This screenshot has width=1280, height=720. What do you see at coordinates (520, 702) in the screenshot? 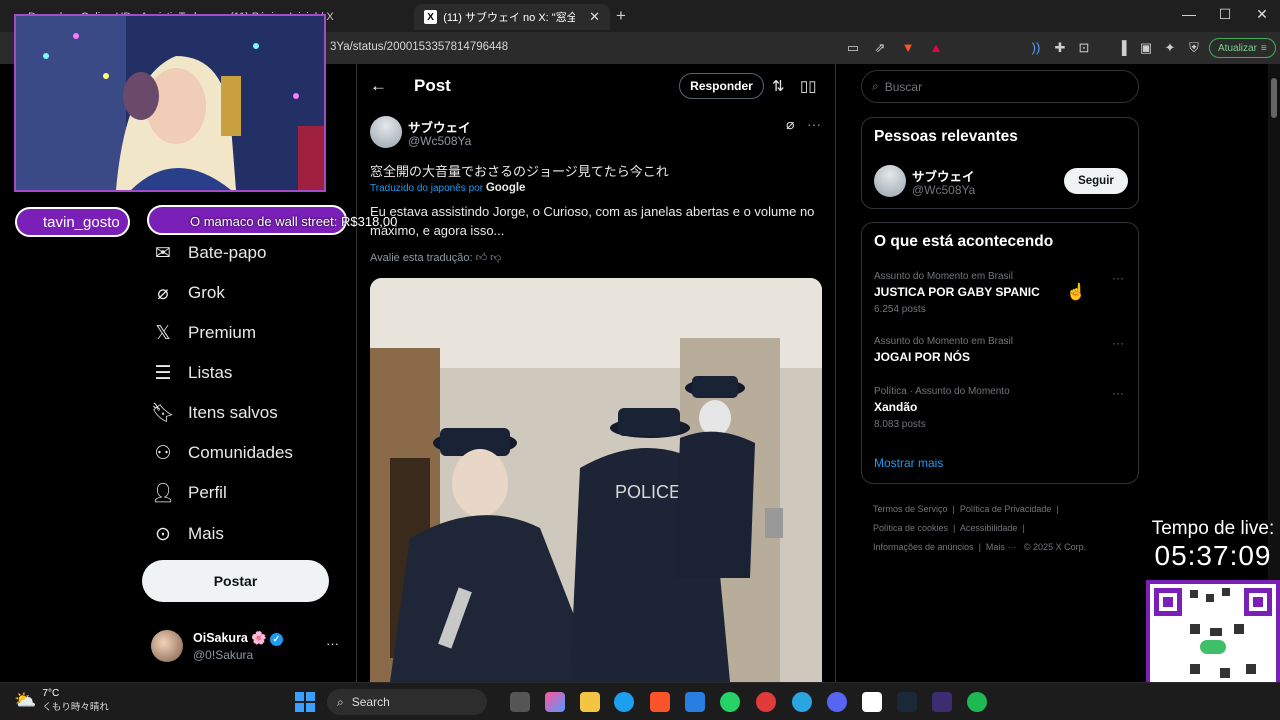
I see `task-view-icon` at bounding box center [520, 702].